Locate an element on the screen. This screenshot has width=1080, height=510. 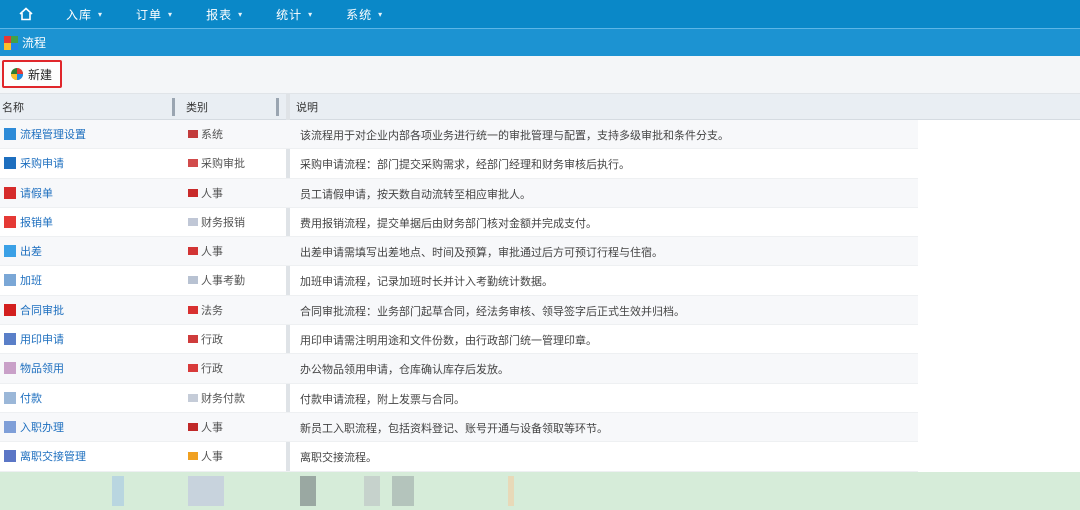
home-icon is located at coordinates (26, 14).